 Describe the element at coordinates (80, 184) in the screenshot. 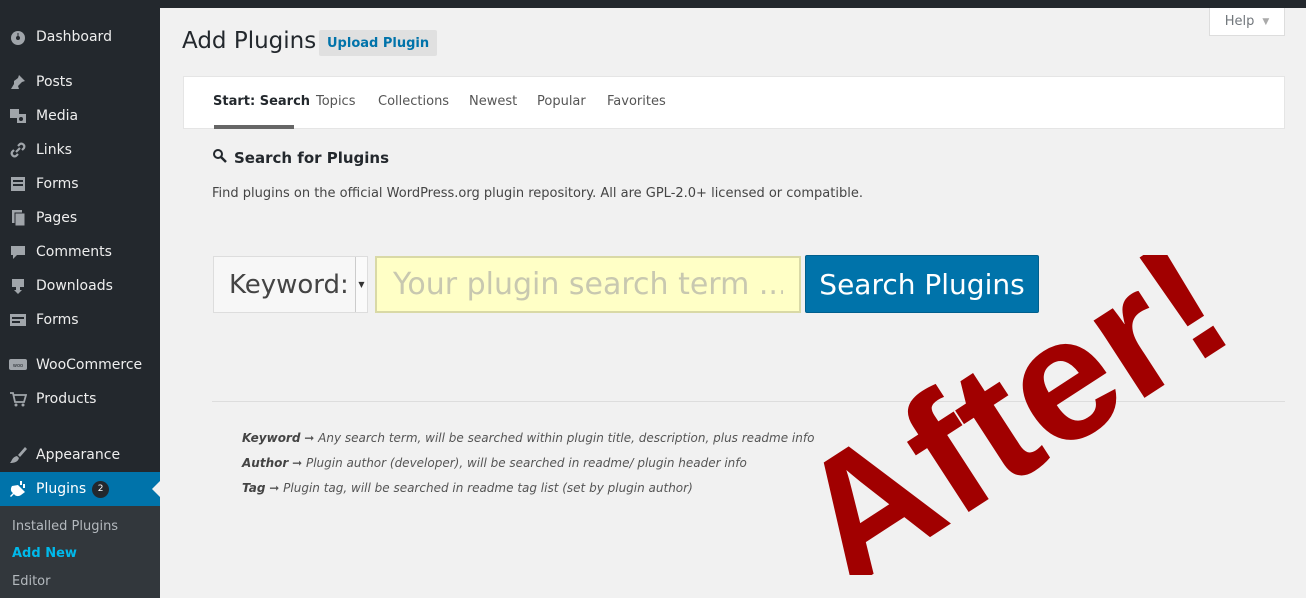

I see `sidebar-item-forms: Forms` at that location.